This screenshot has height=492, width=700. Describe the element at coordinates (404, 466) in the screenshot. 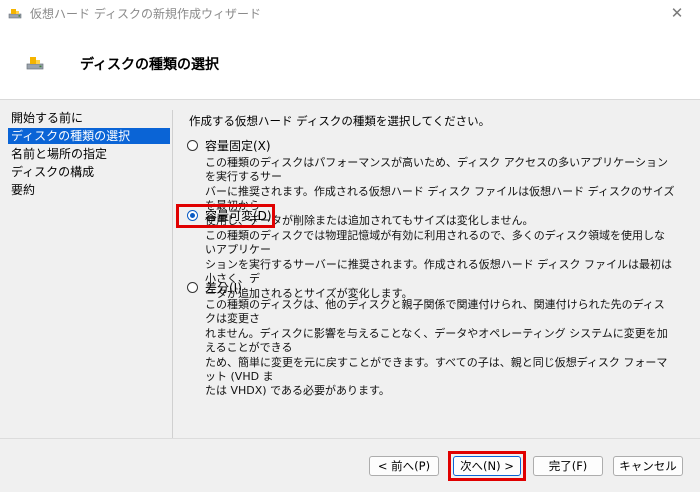

I see `prev-button: < 前へ(P)` at that location.